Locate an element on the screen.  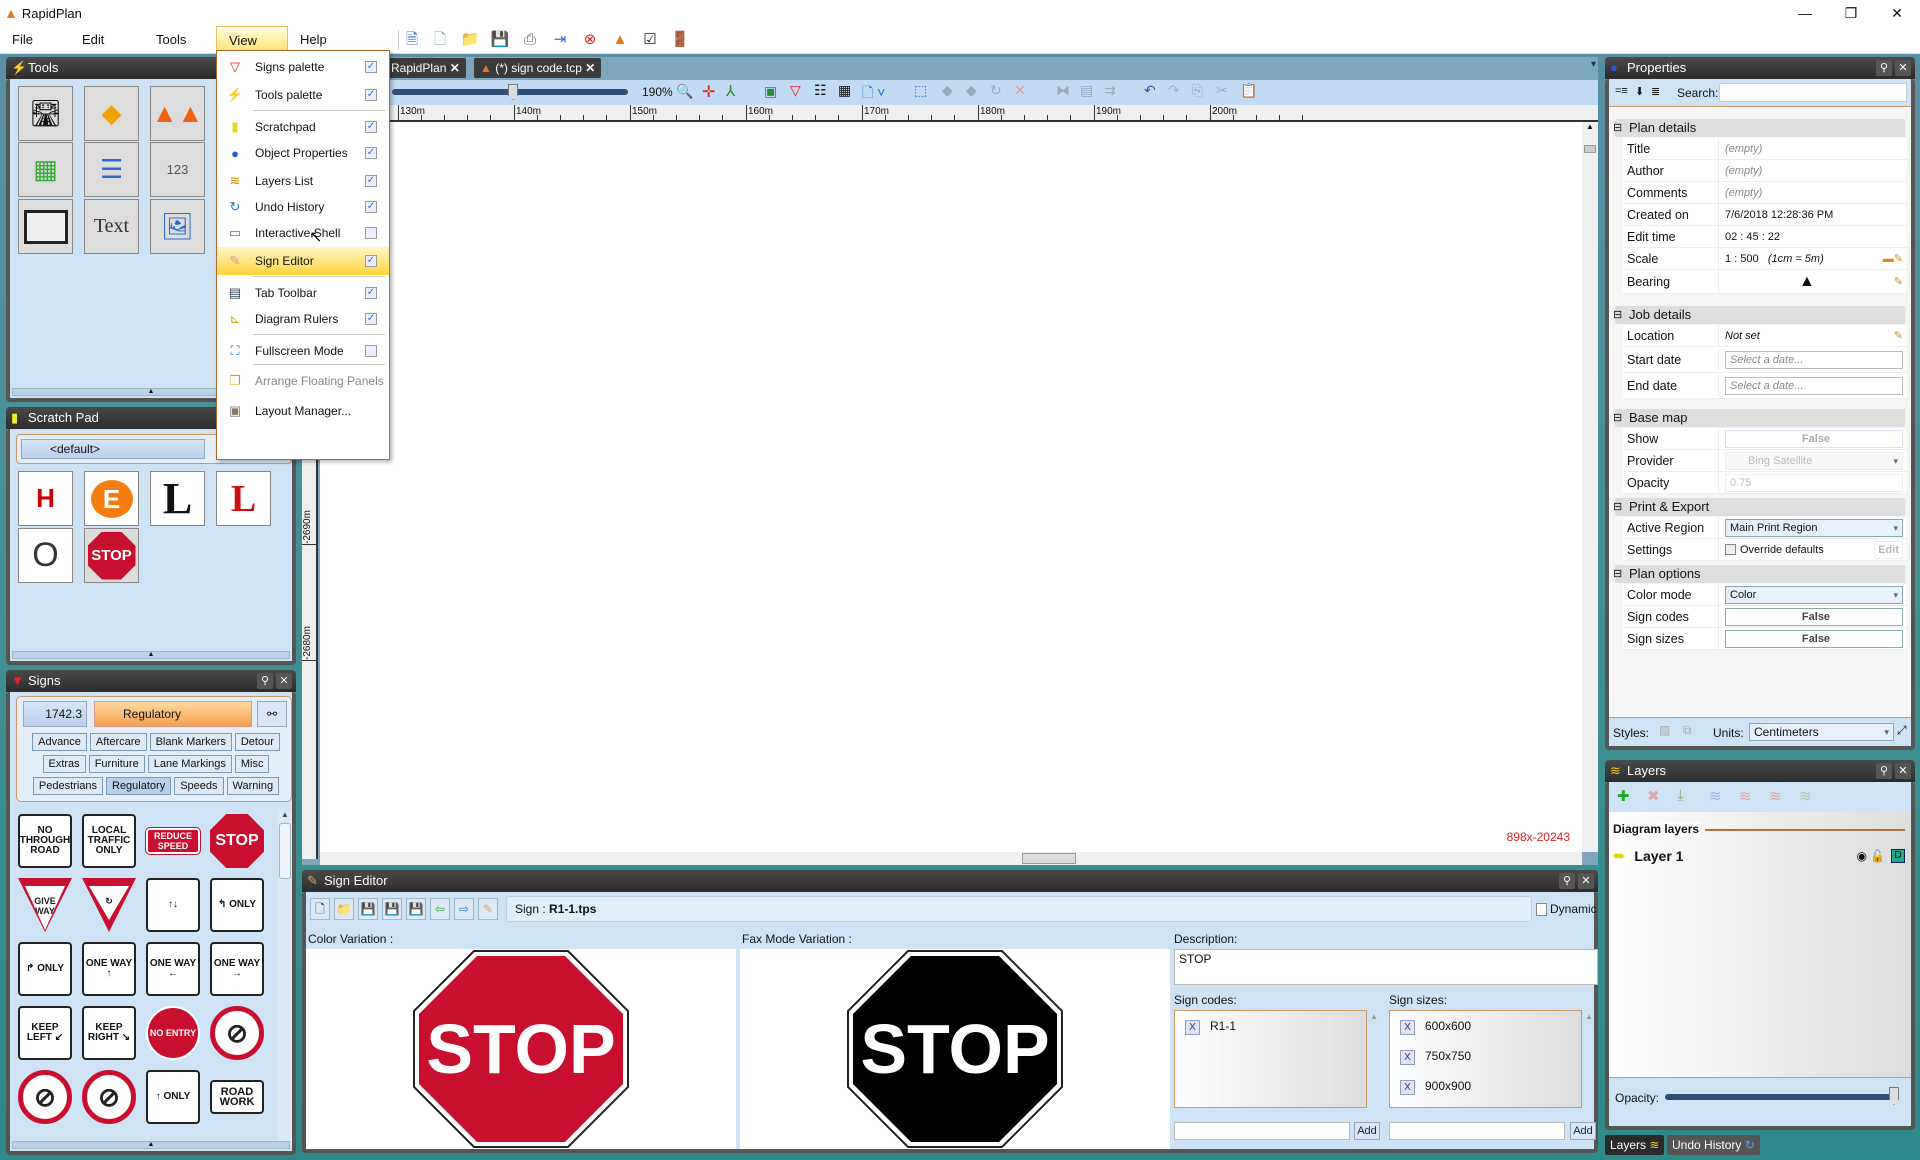
pencil-icon: ✎ is located at coordinates (1898, 282).